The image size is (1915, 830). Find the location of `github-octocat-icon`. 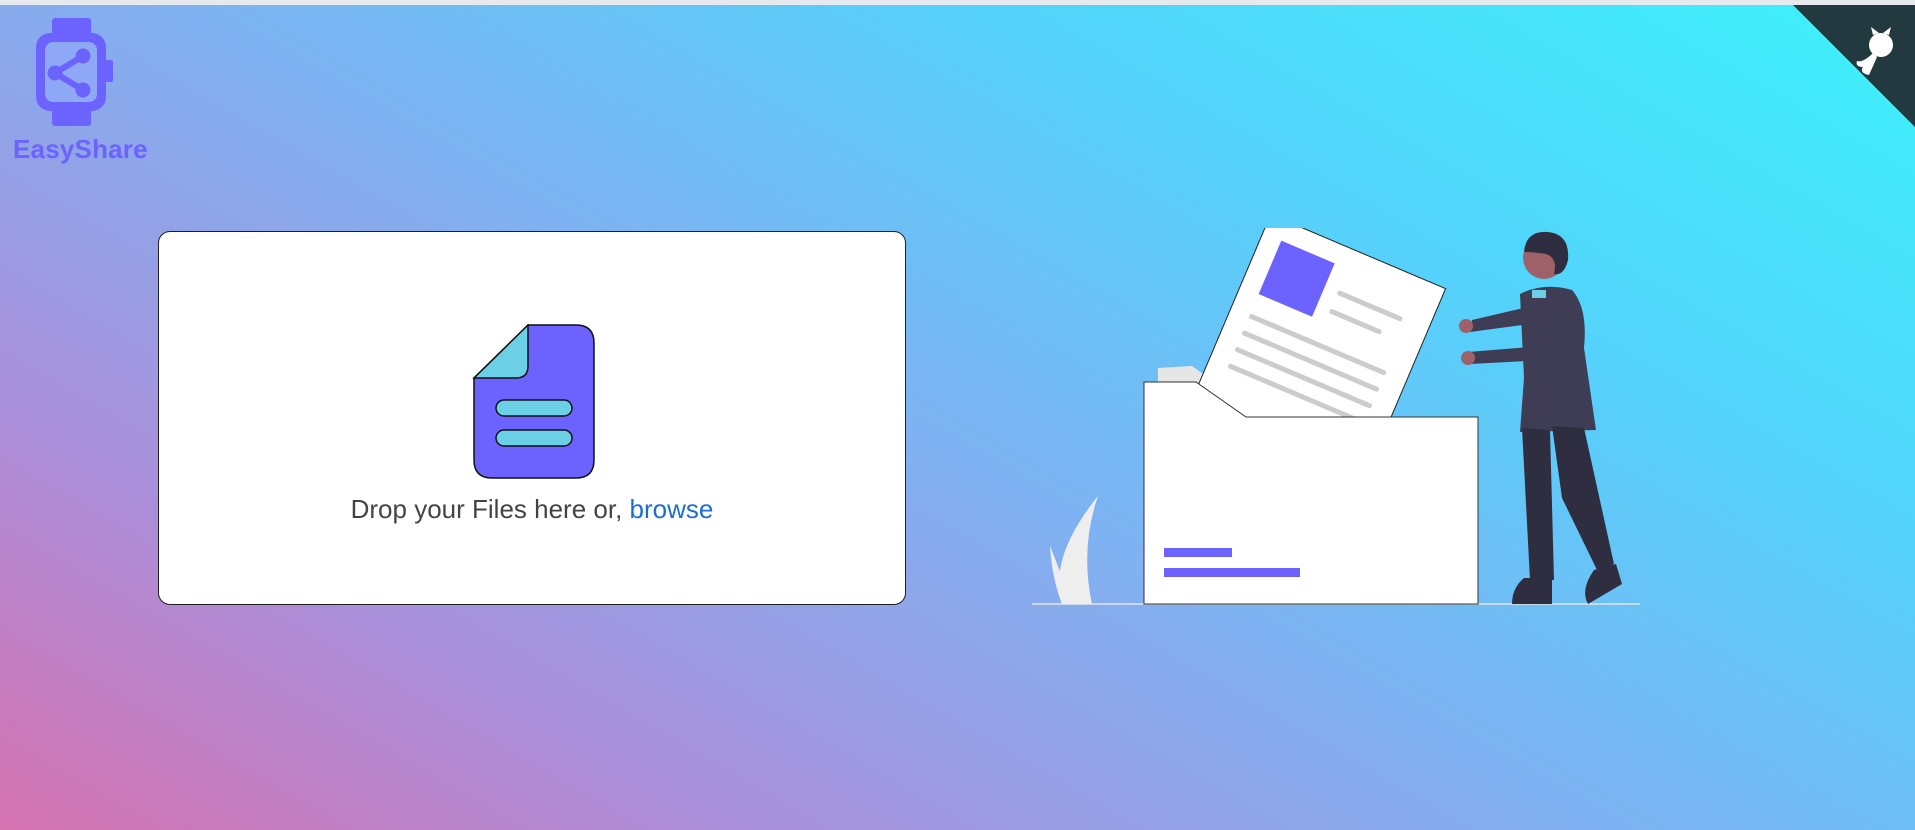

github-octocat-icon is located at coordinates (1854, 66).